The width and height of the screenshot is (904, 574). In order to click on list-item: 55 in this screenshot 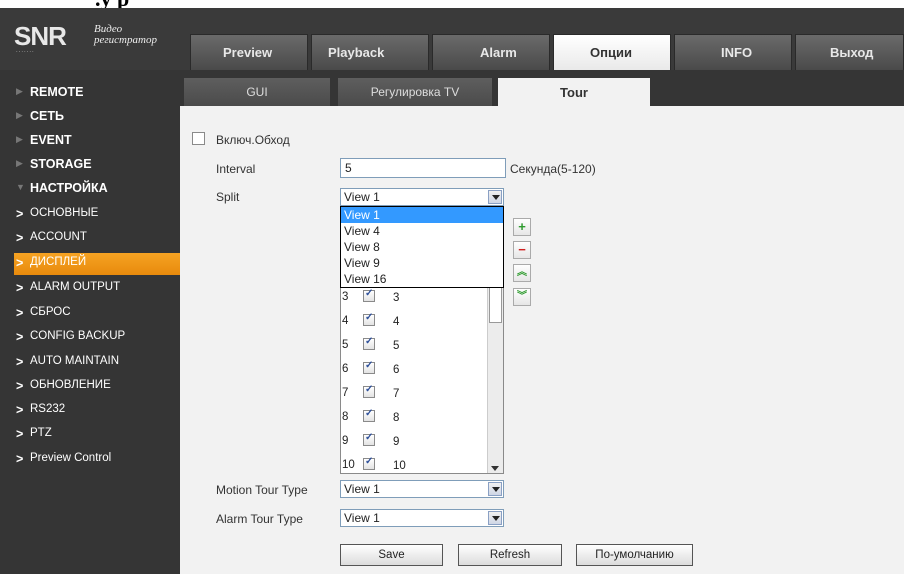, I will do `click(415, 346)`.